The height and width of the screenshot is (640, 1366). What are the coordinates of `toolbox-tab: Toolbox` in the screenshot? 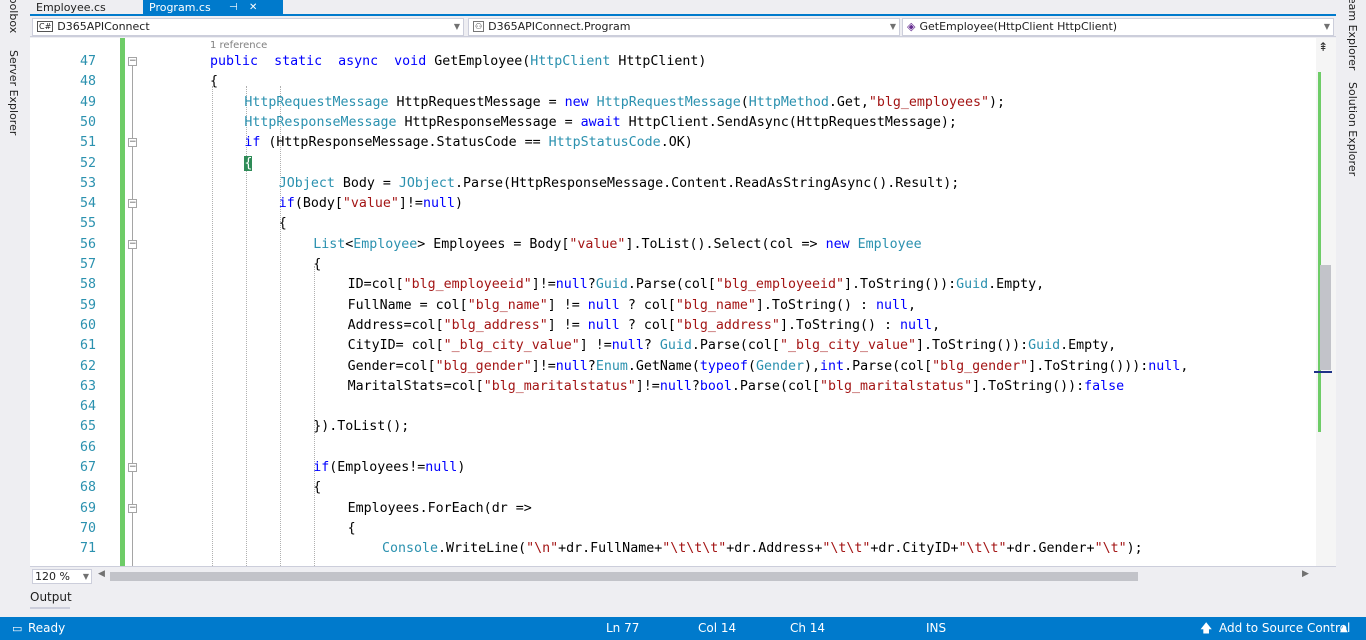 It's located at (13, 16).